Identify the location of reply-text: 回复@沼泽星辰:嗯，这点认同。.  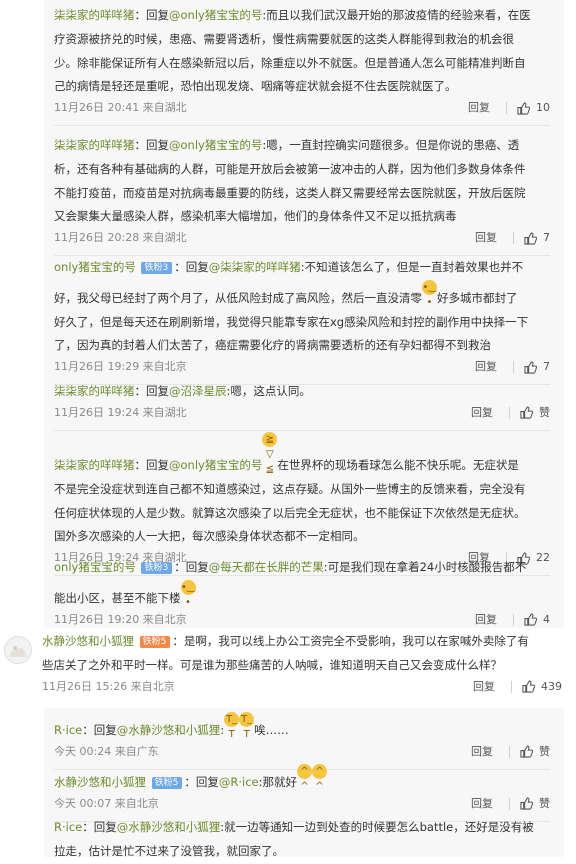
(228, 391).